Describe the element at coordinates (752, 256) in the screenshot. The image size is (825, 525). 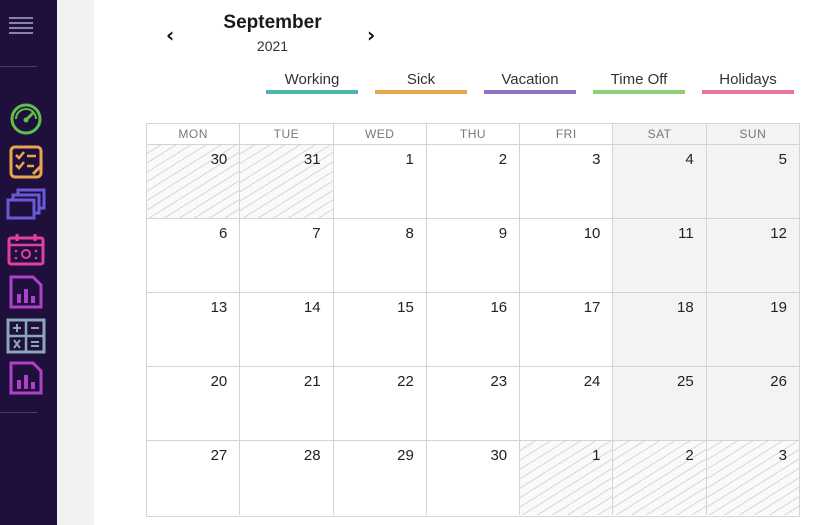
I see `day-cell: 12` at that location.